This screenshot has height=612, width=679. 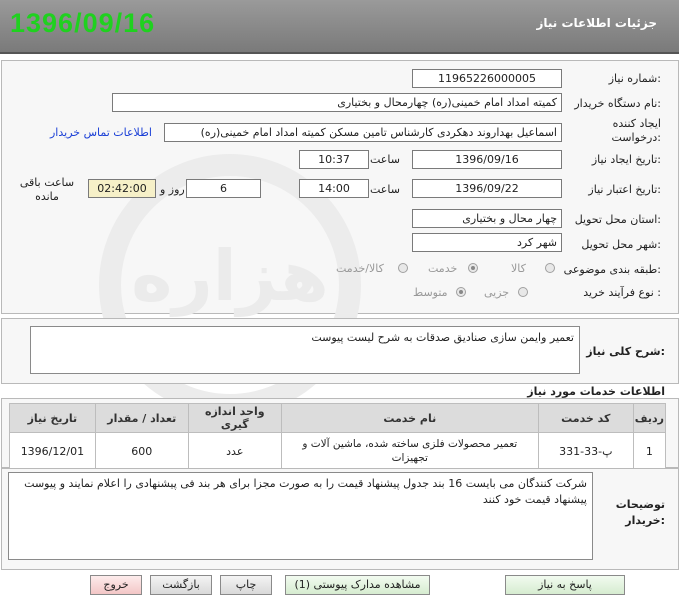 I want to click on page-title: جزئیات اطلاعات نیاز, so click(x=596, y=23).